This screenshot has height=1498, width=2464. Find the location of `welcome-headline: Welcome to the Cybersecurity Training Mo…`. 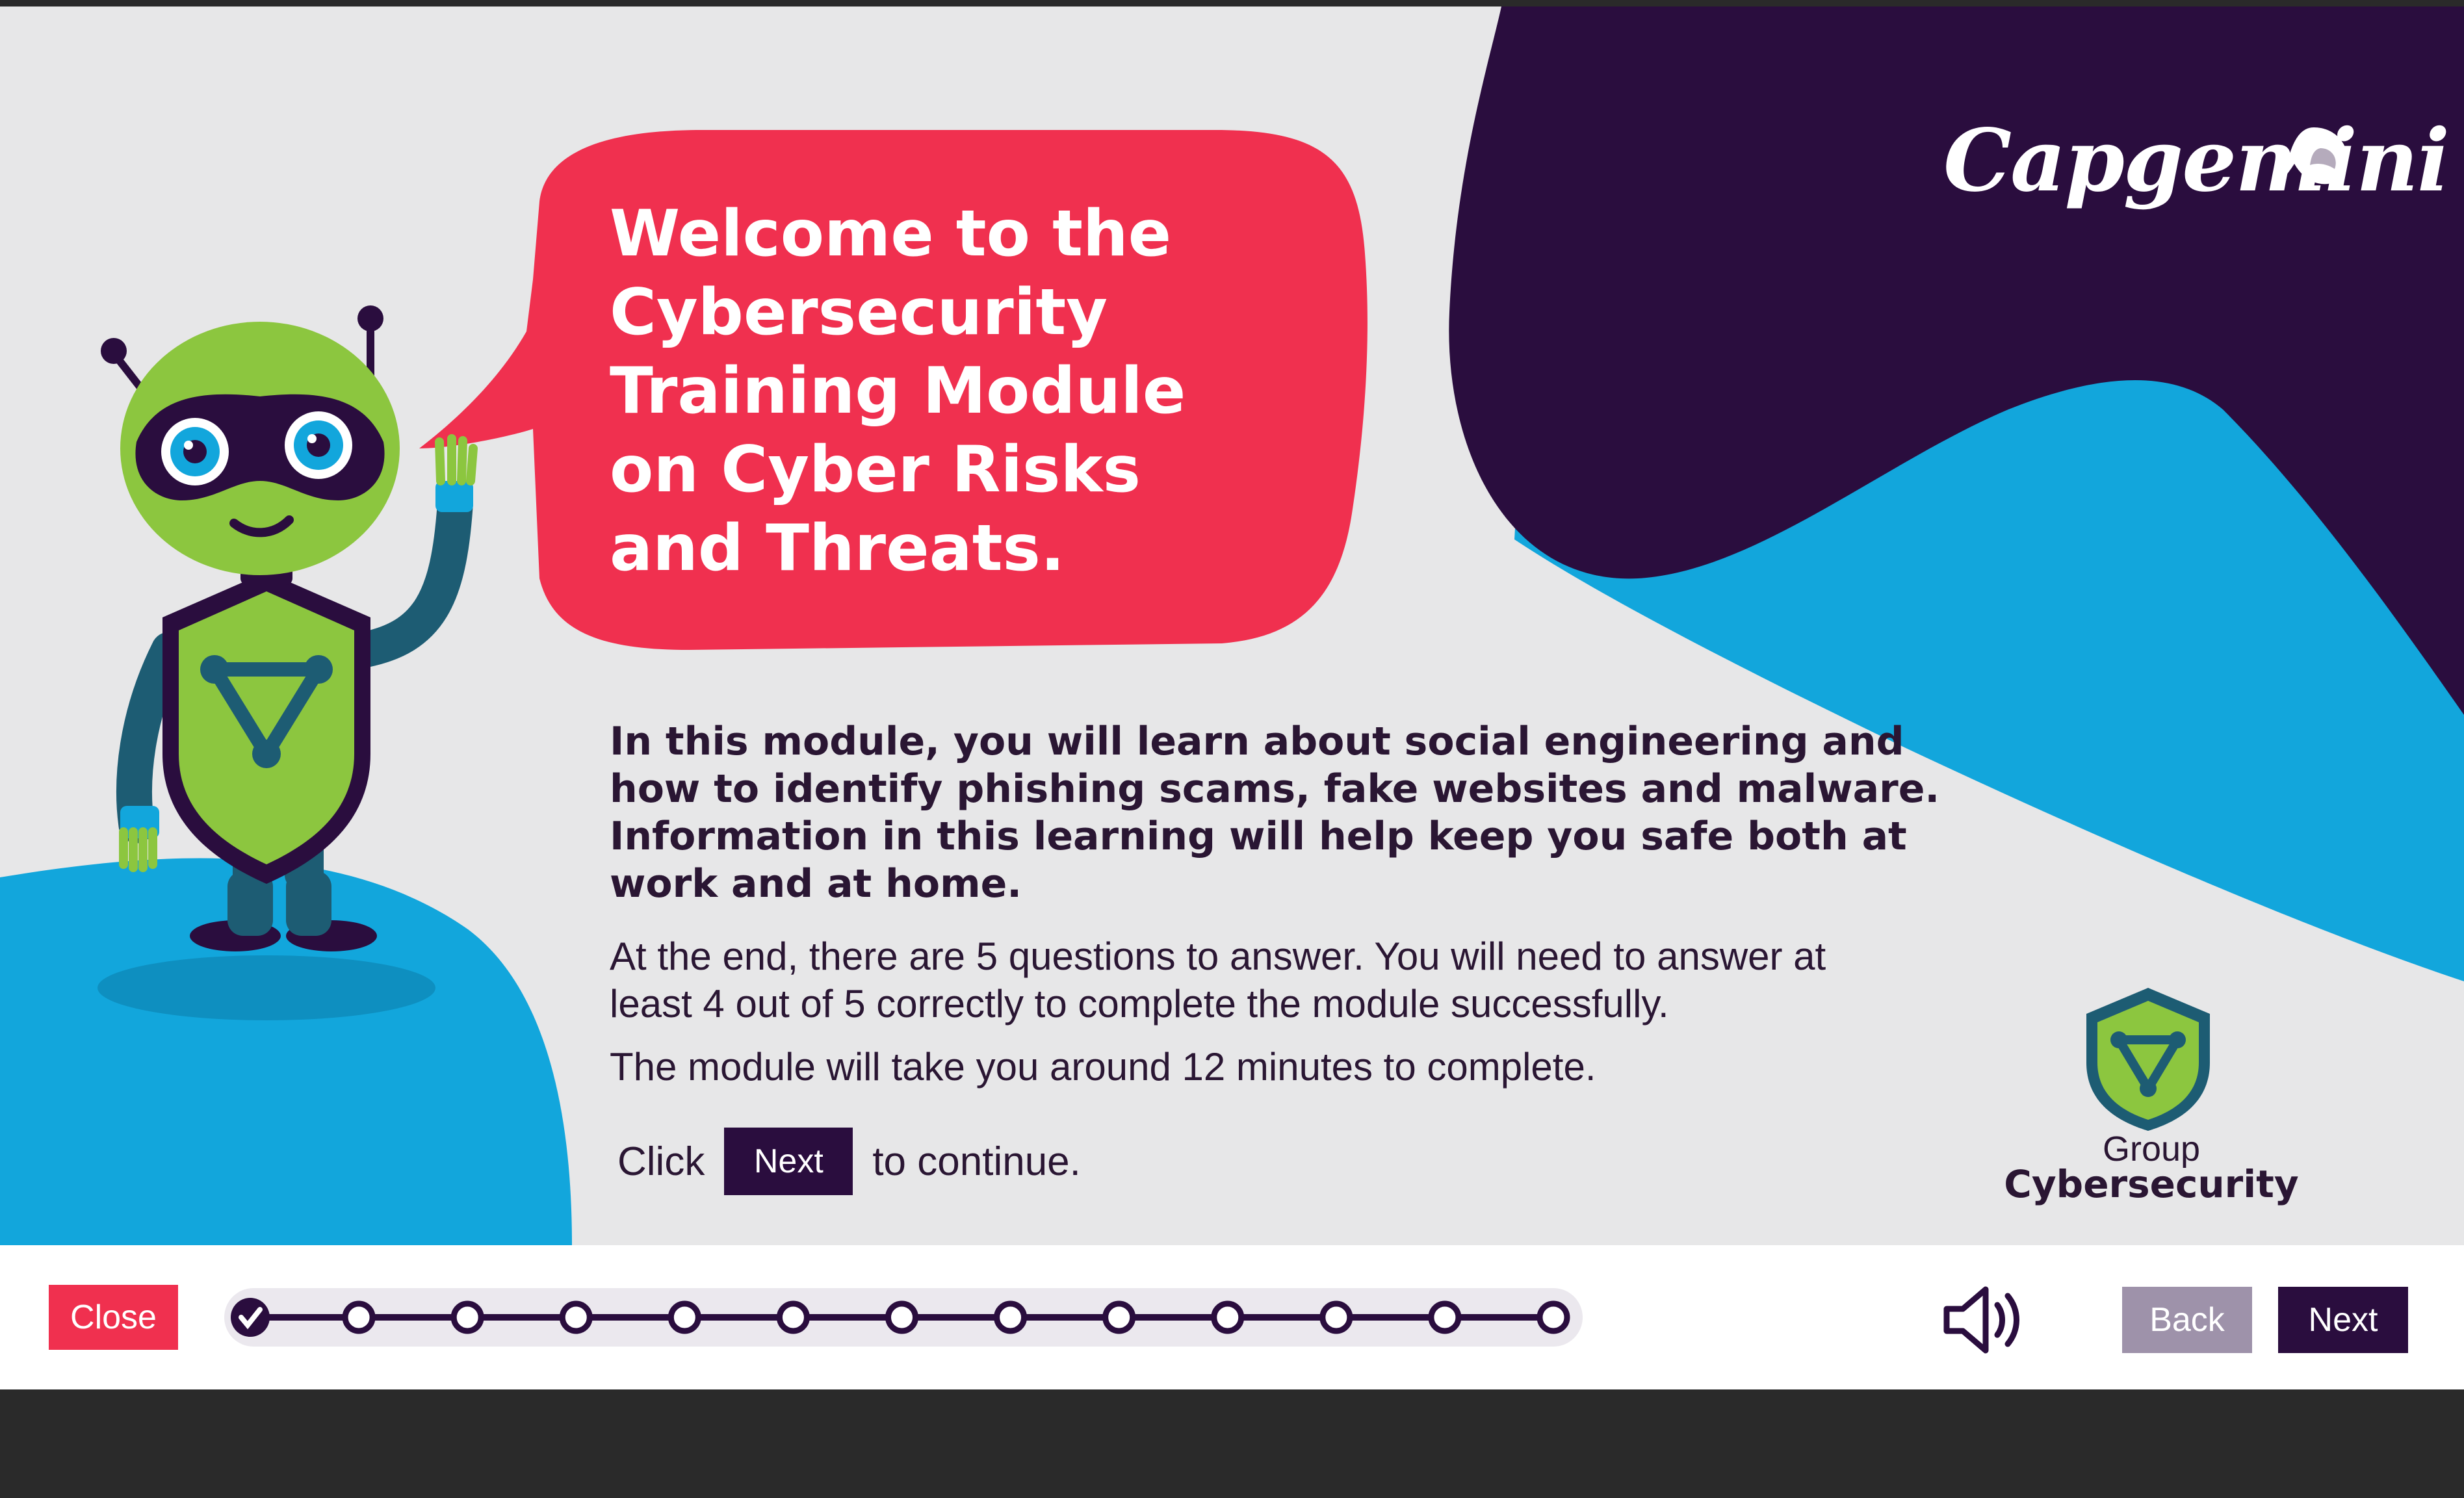

welcome-headline: Welcome to the Cybersecurity Training Mo… is located at coordinates (974, 391).